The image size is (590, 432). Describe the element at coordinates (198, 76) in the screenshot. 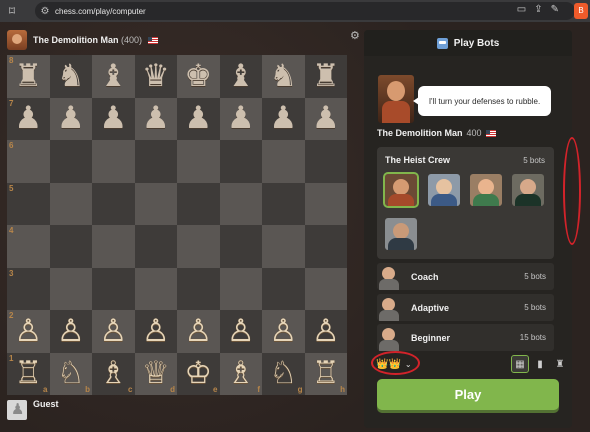

I see `board-square: ♚` at that location.